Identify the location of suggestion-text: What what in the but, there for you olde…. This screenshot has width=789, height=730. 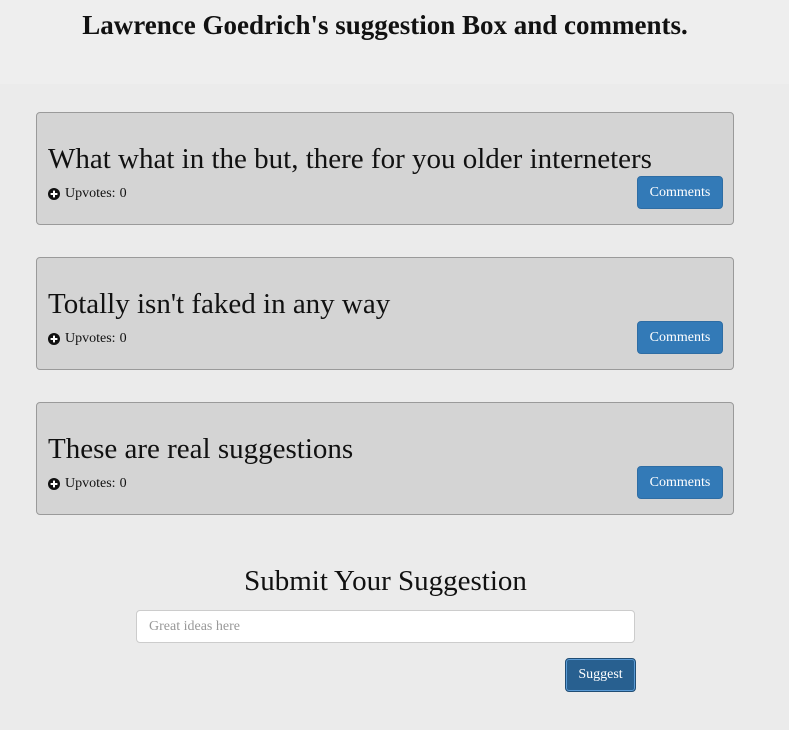
(350, 159).